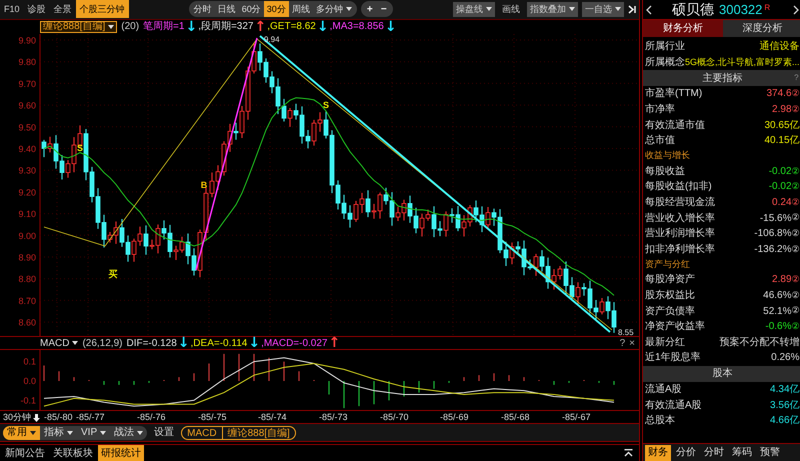  Describe the element at coordinates (25, 453) in the screenshot. I see `news-tab: 新闻公告` at that location.